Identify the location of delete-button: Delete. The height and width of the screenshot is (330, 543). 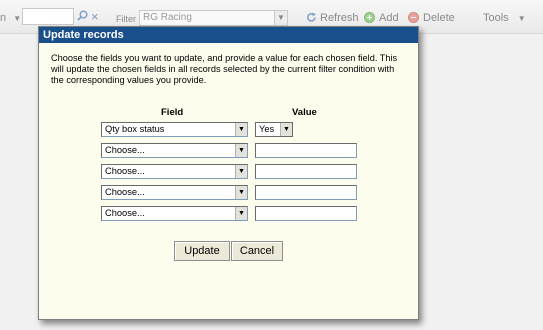
(431, 18).